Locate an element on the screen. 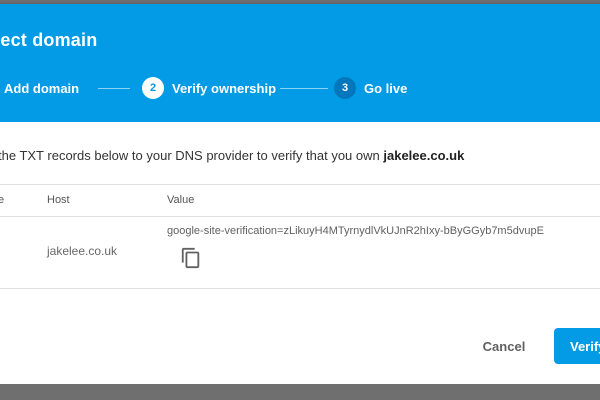  cancel-button: Cancel is located at coordinates (504, 346).